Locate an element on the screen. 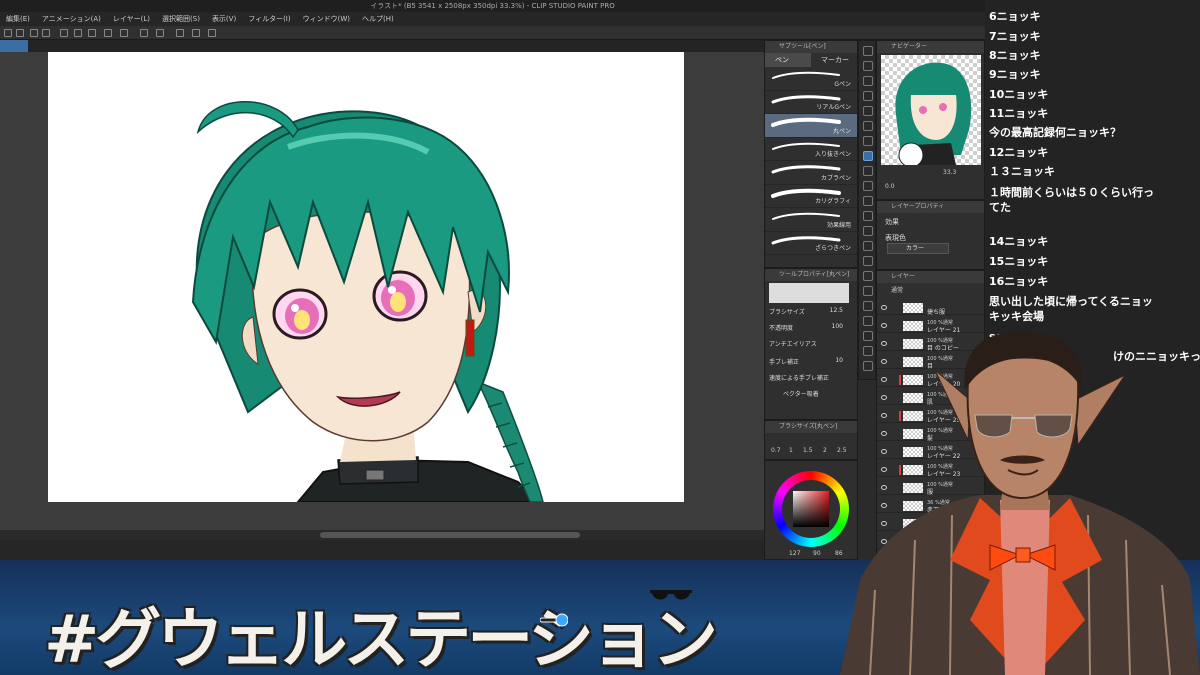  tab-marker: マーカー is located at coordinates (834, 60).